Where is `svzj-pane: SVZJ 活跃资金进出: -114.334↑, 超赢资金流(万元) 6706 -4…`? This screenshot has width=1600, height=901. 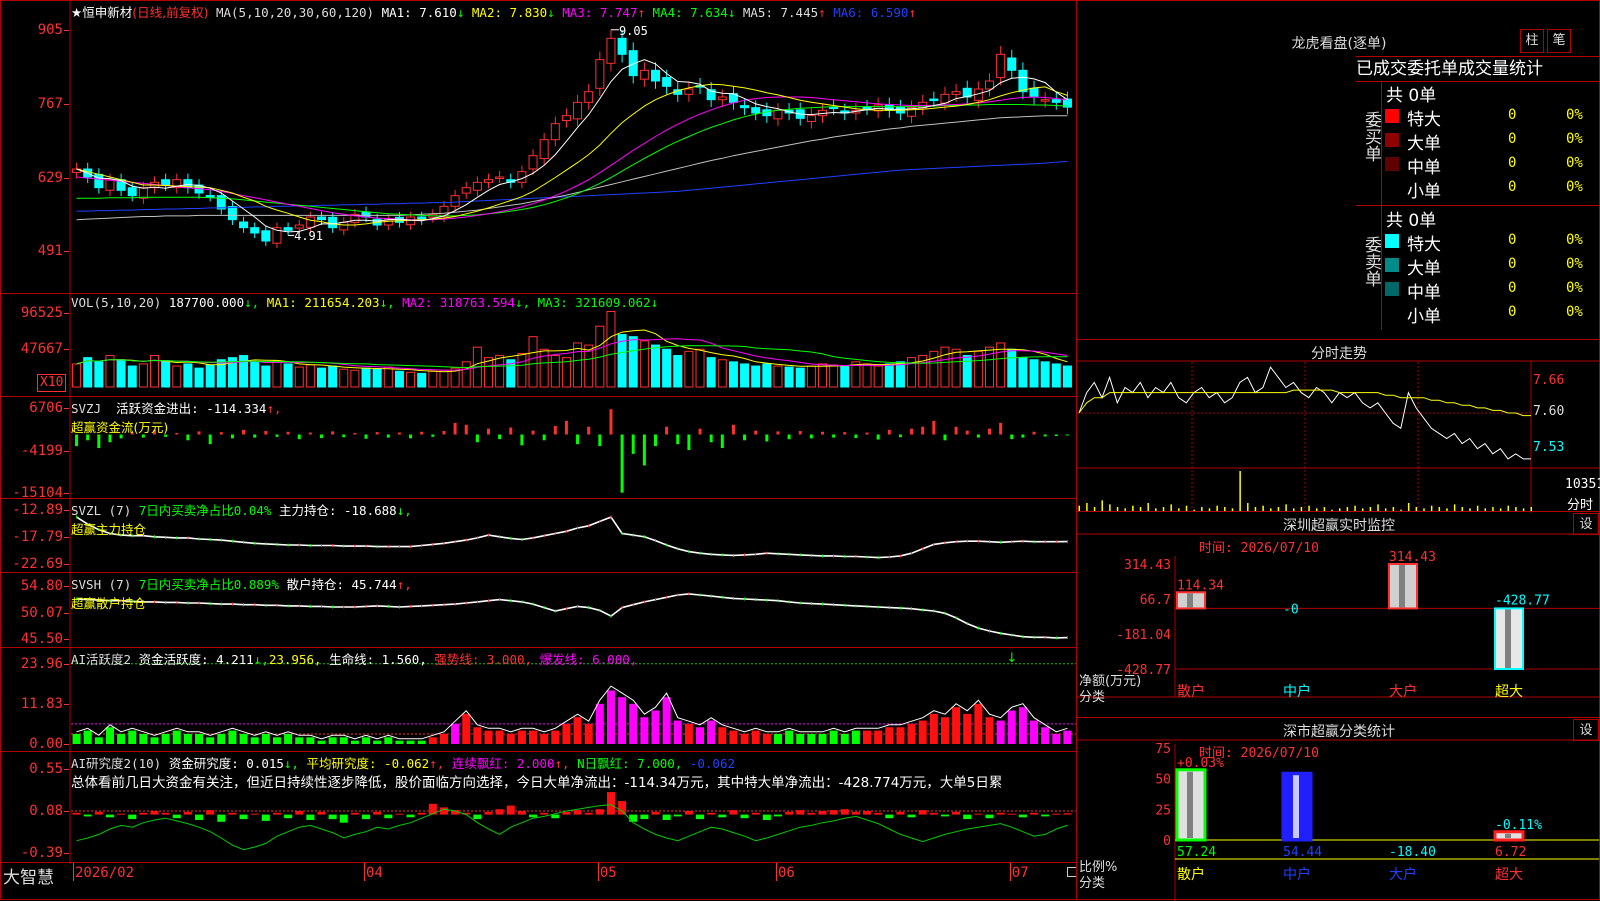
svzj-pane: SVZJ 活跃资金进出: -114.334↑, 超赢资金流(万元) 6706 -4… is located at coordinates (538, 448).